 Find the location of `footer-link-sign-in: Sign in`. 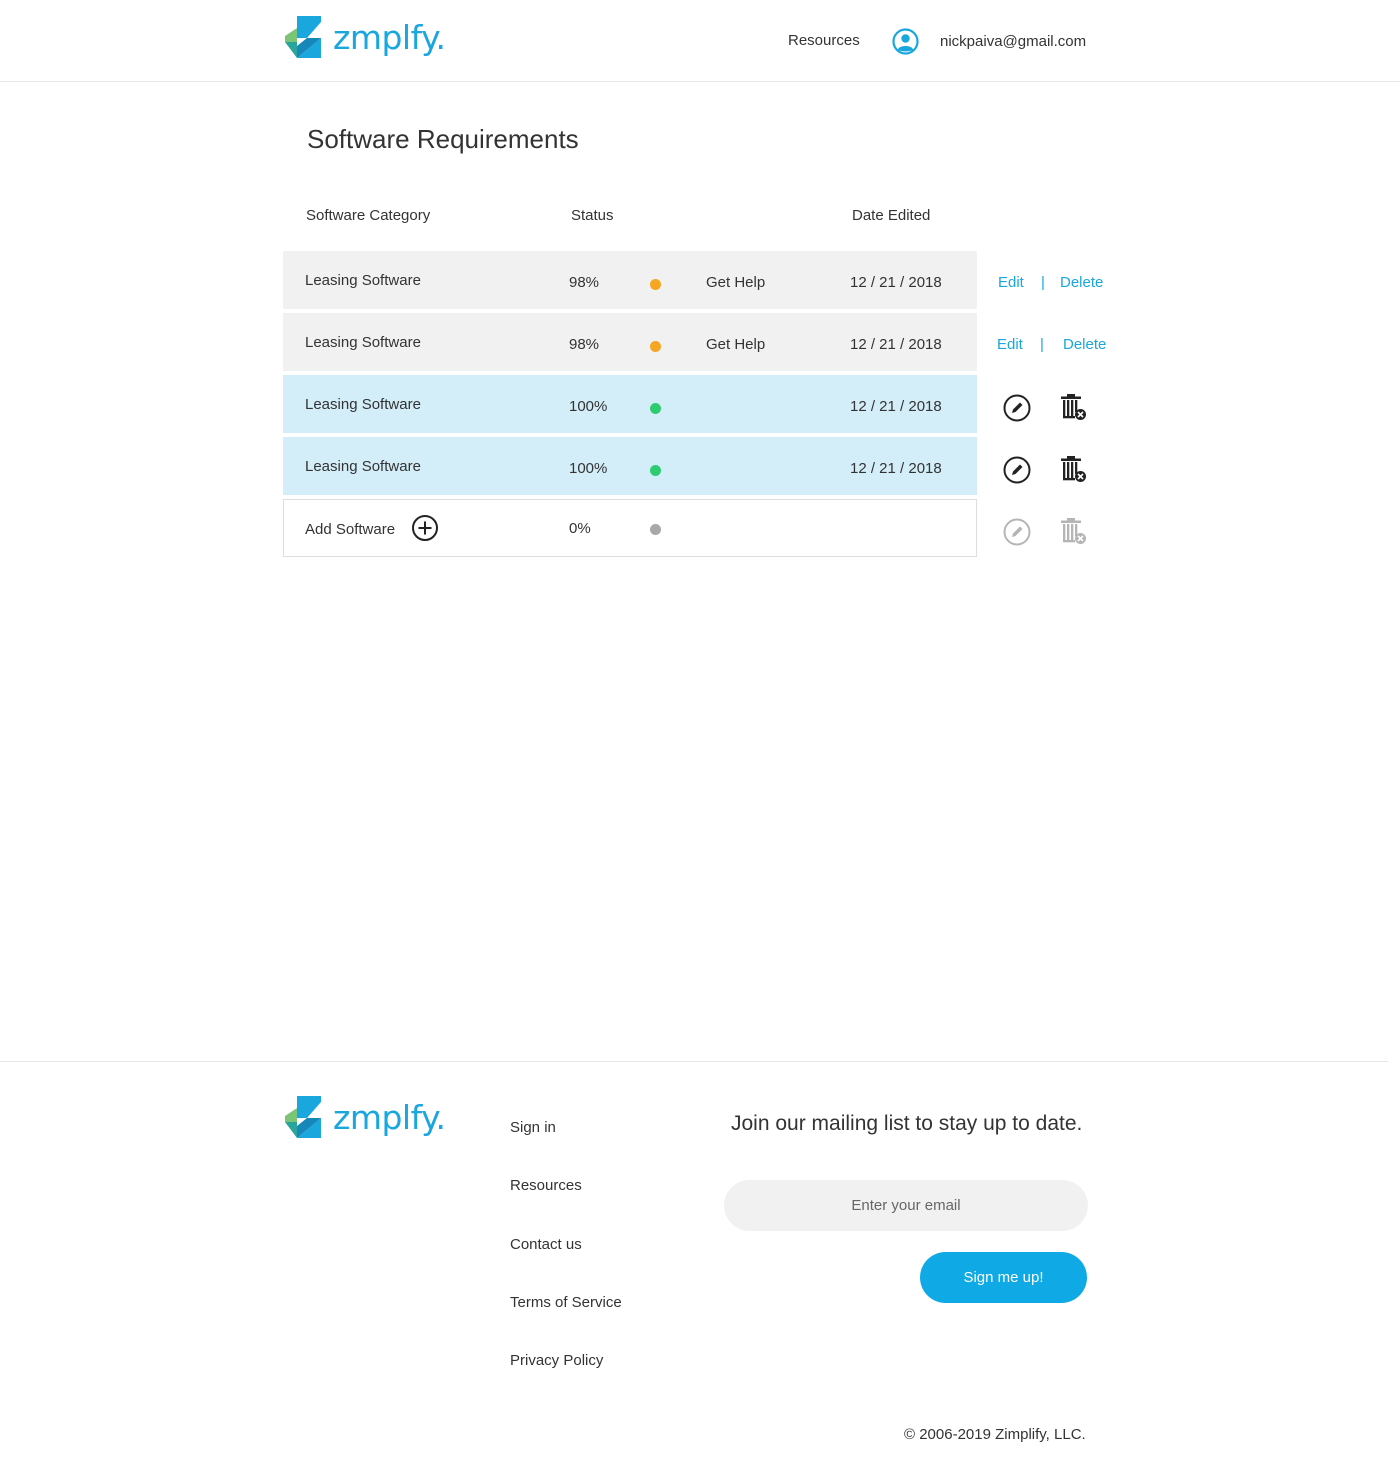

footer-link-sign-in: Sign in is located at coordinates (533, 1127).